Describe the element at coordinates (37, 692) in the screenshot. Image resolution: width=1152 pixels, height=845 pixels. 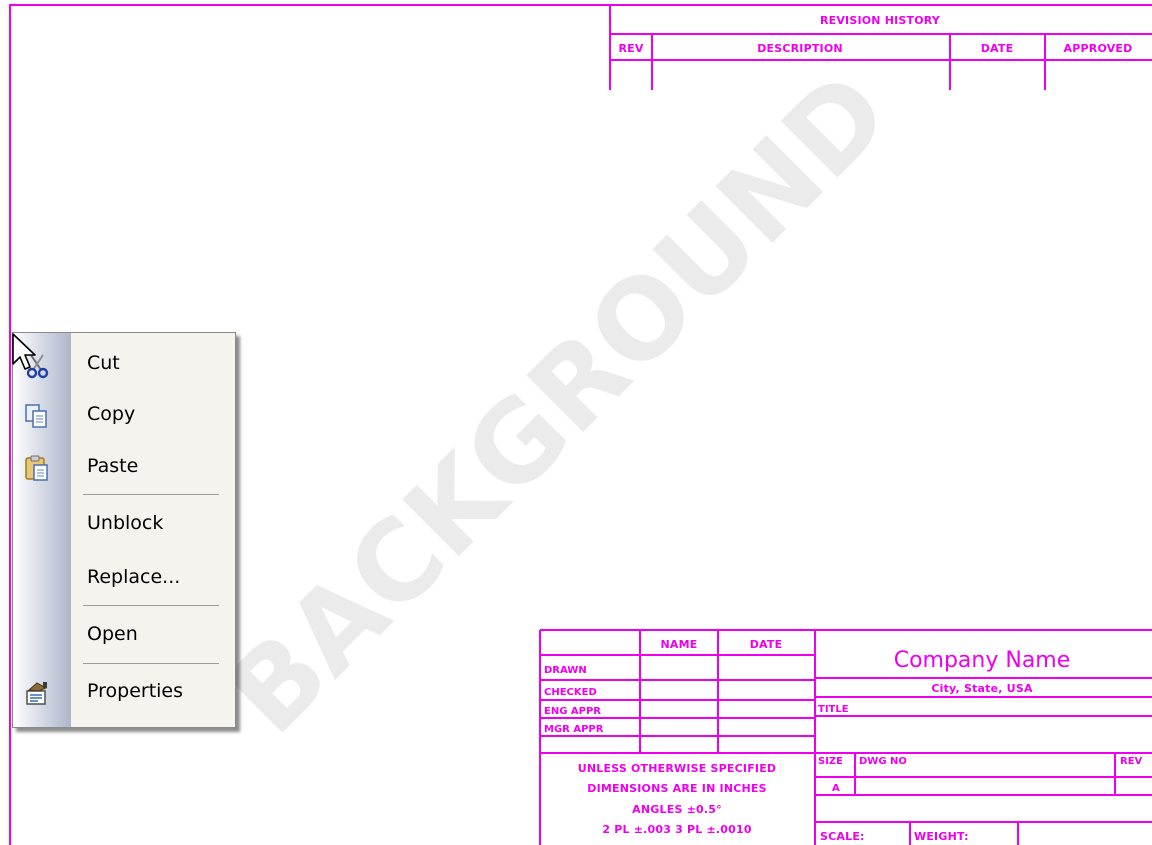
I see `properties-icon` at that location.